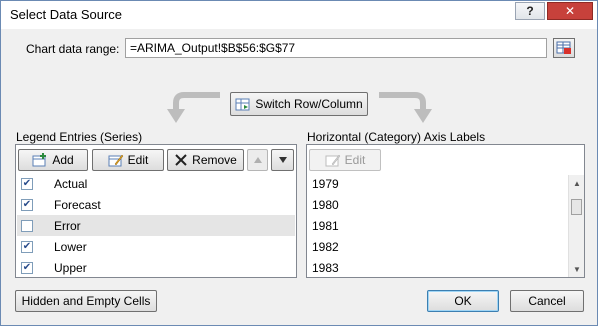  What do you see at coordinates (438, 225) in the screenshot?
I see `axis-label-row: 1981` at bounding box center [438, 225].